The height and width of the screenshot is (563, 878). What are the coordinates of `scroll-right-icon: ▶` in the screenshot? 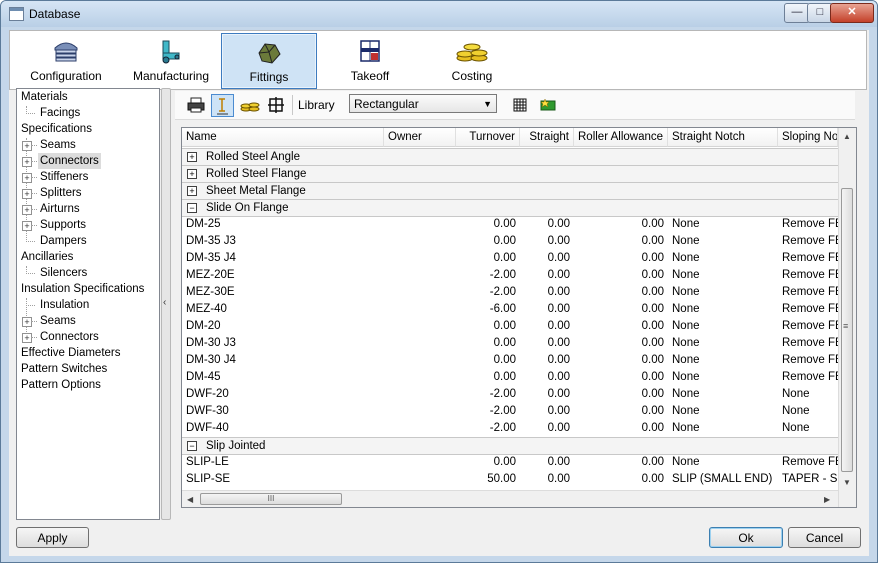 It's located at (827, 499).